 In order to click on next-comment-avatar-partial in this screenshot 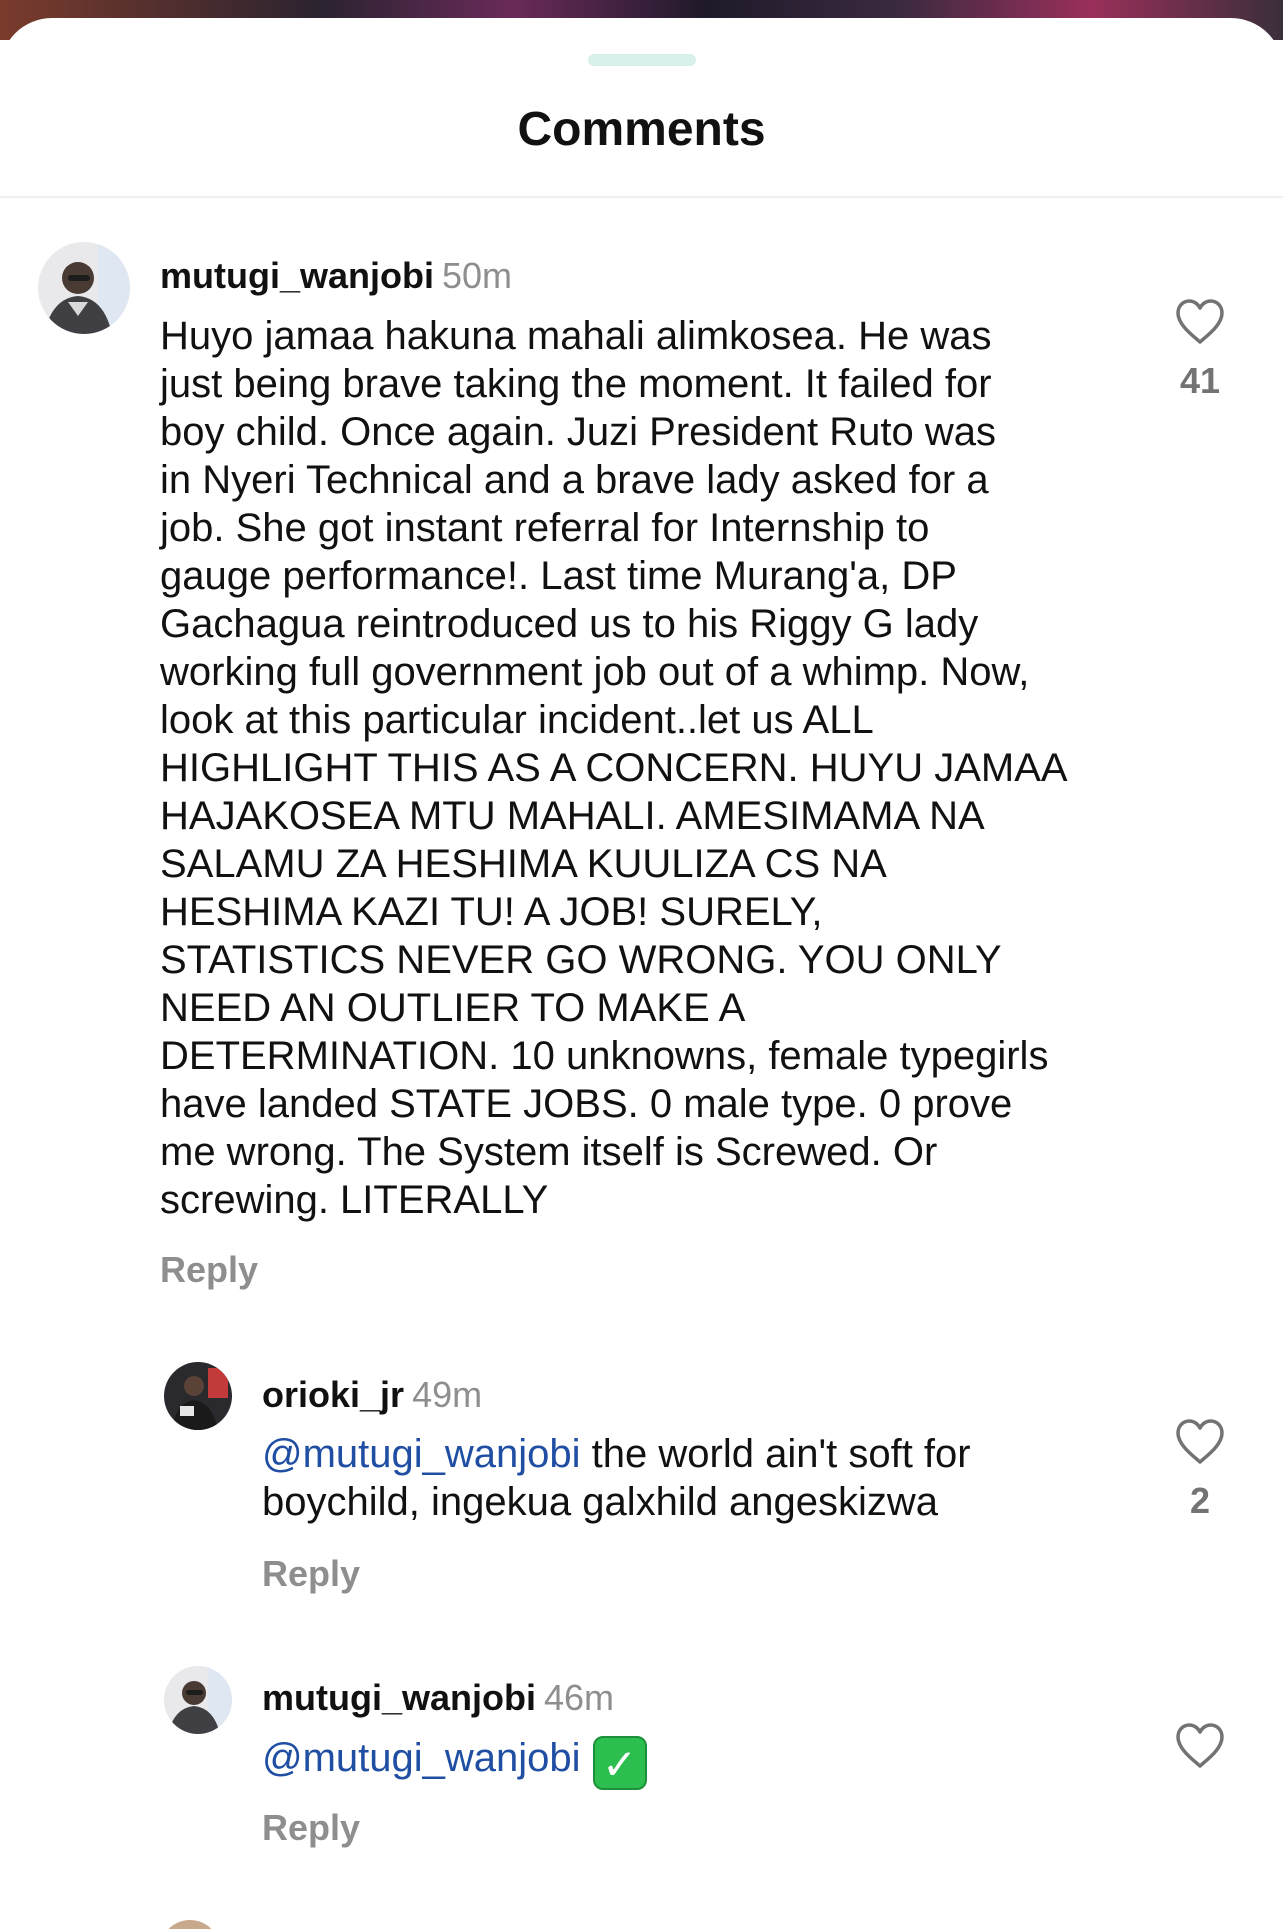, I will do `click(190, 1924)`.